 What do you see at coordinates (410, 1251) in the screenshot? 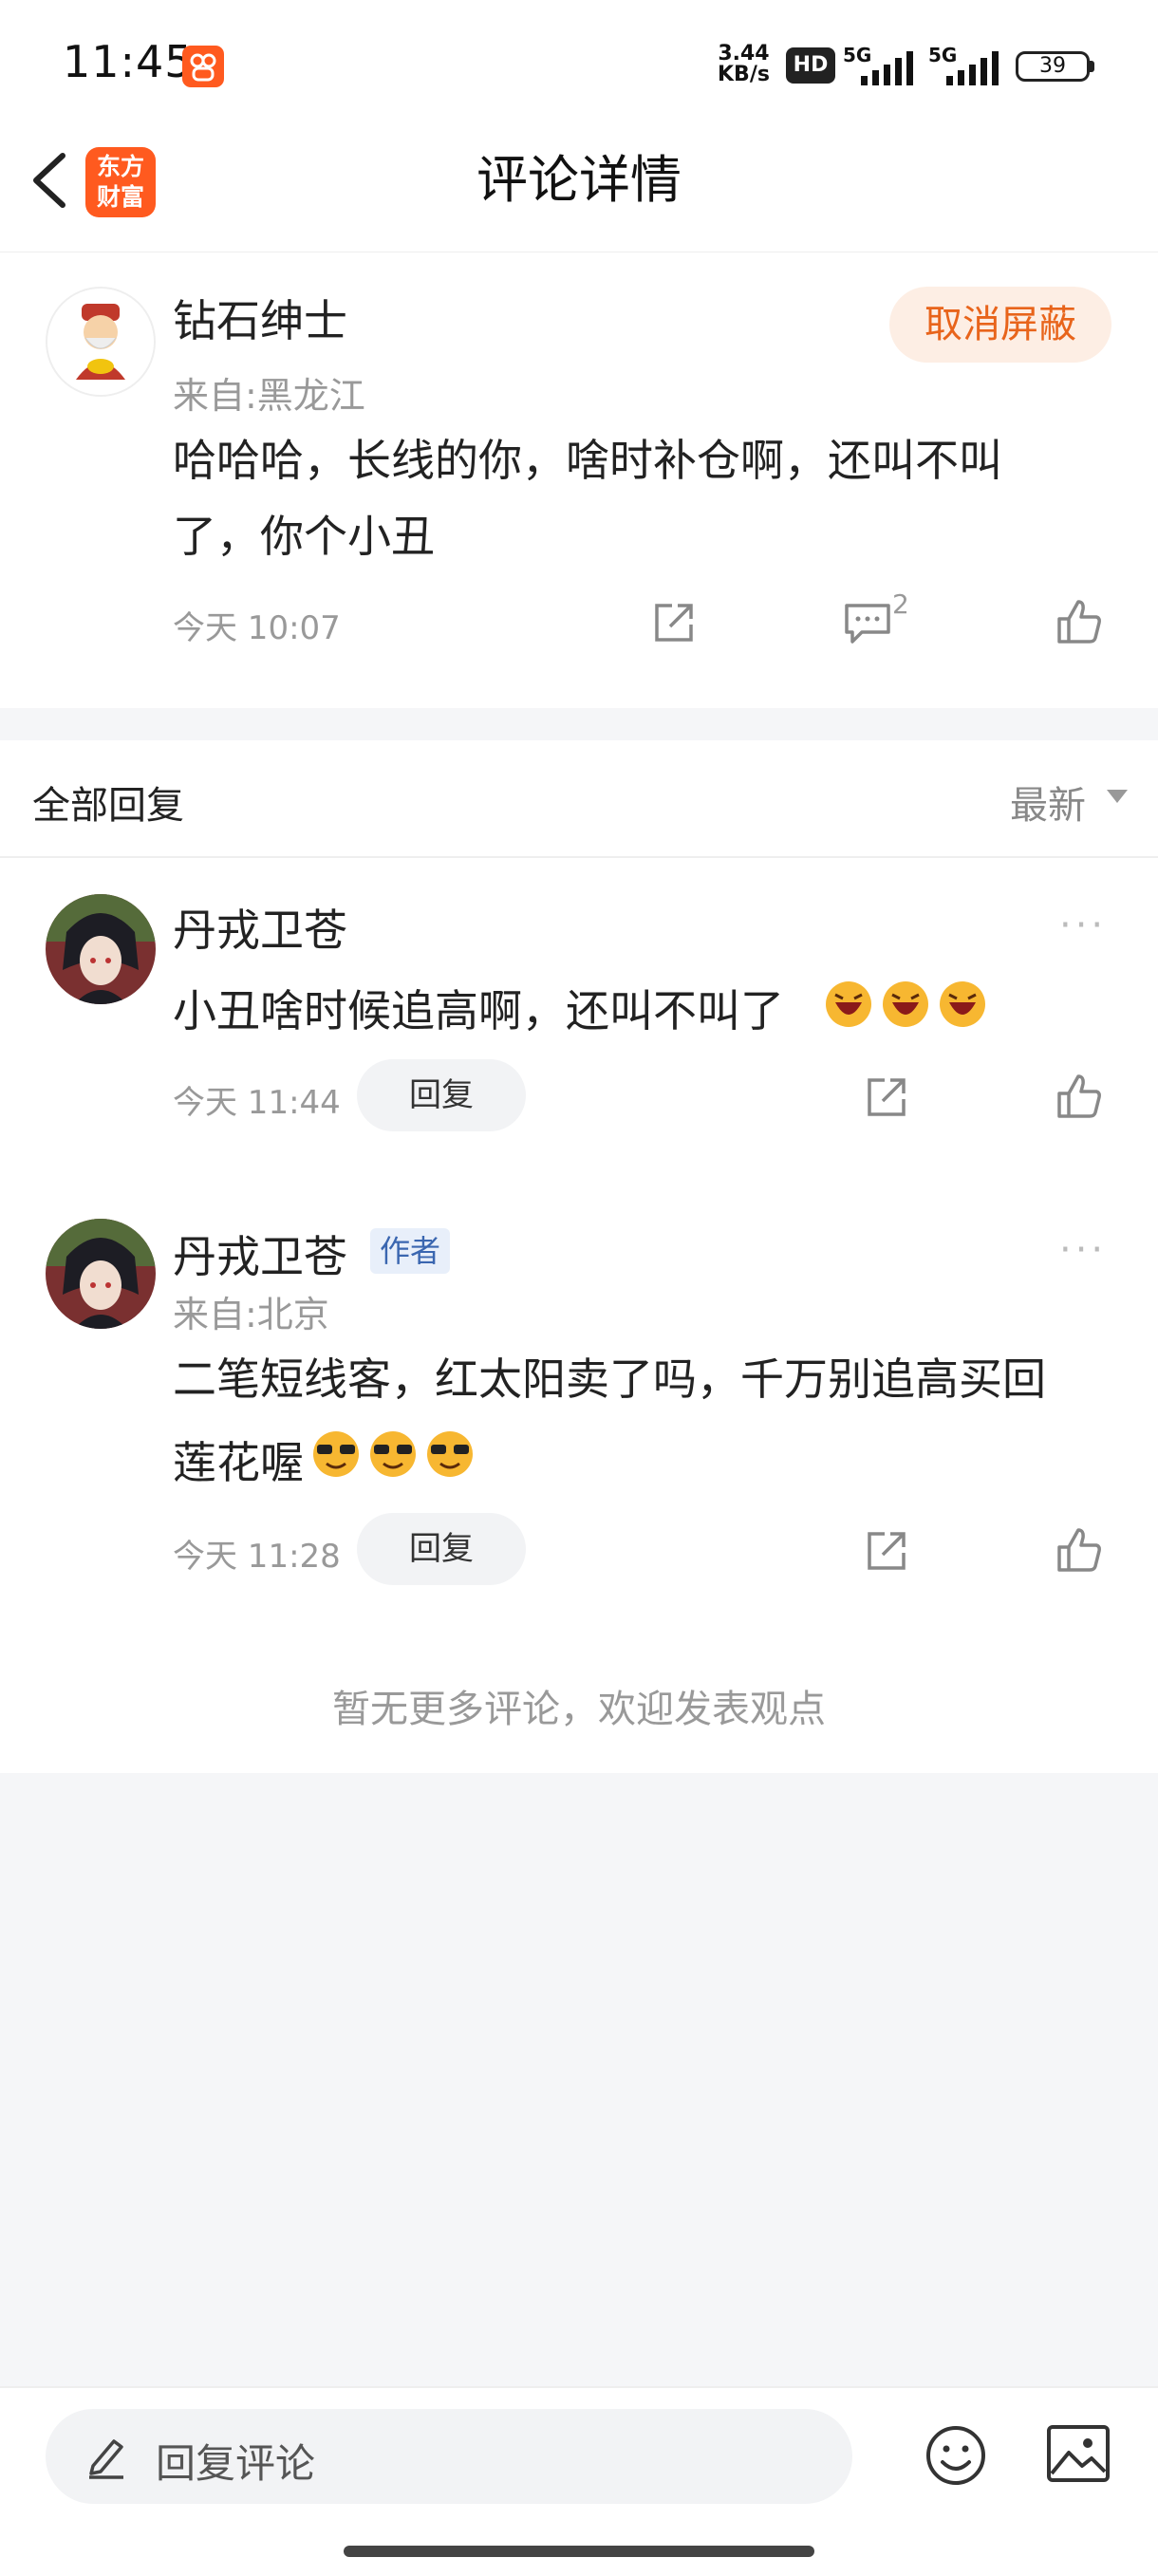
I see `author-badge: 作者` at bounding box center [410, 1251].